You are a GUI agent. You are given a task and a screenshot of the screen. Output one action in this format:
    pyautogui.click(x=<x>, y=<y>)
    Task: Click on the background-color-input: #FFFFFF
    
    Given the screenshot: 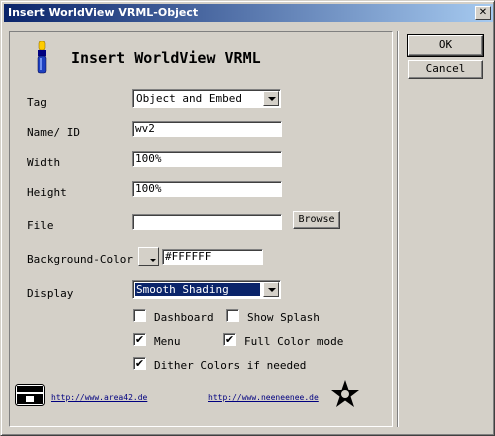 What is the action you would take?
    pyautogui.click(x=212, y=257)
    